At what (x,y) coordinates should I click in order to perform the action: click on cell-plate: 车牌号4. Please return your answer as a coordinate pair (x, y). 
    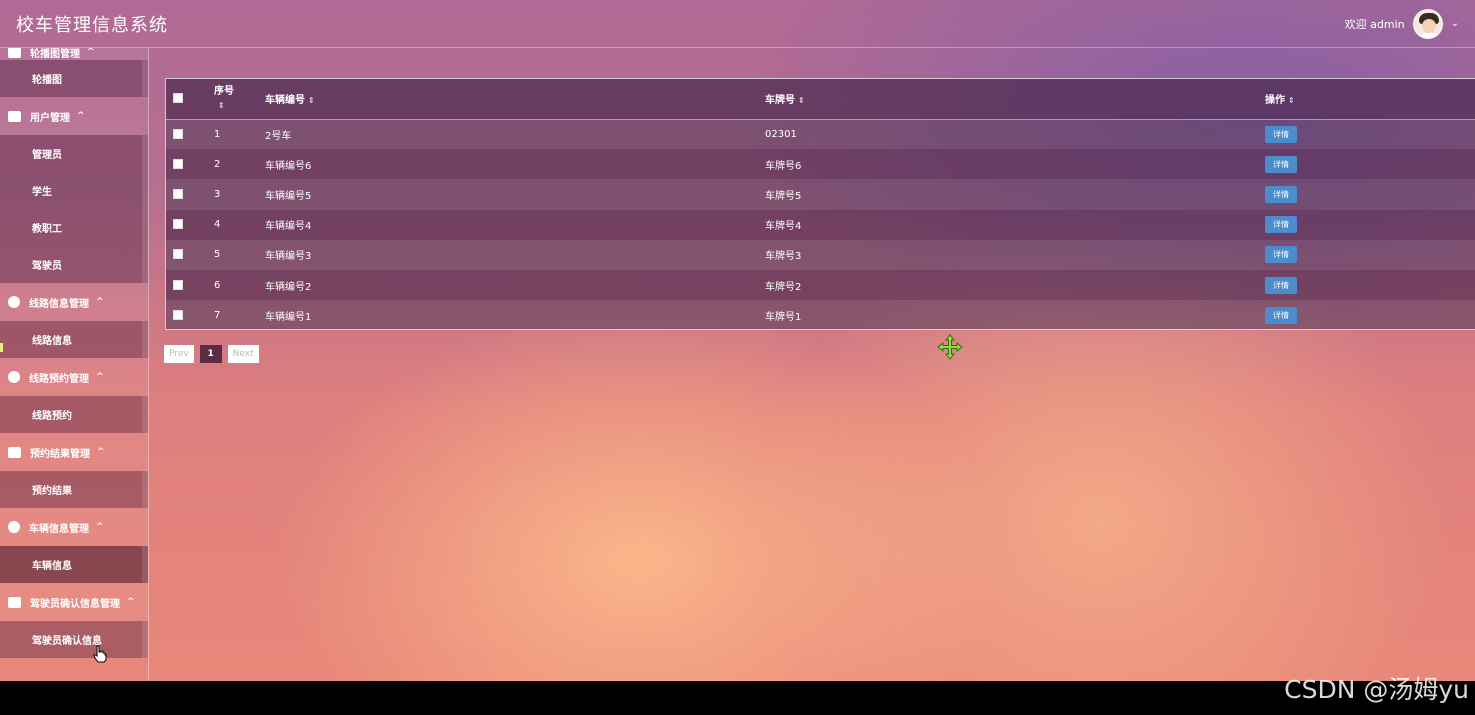
    Looking at the image, I should click on (783, 227).